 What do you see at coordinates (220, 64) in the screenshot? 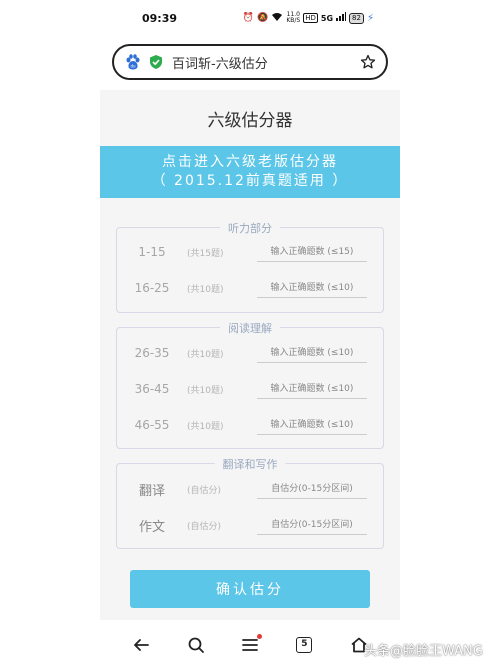
I see `address-title: 百词斩-六级估分` at bounding box center [220, 64].